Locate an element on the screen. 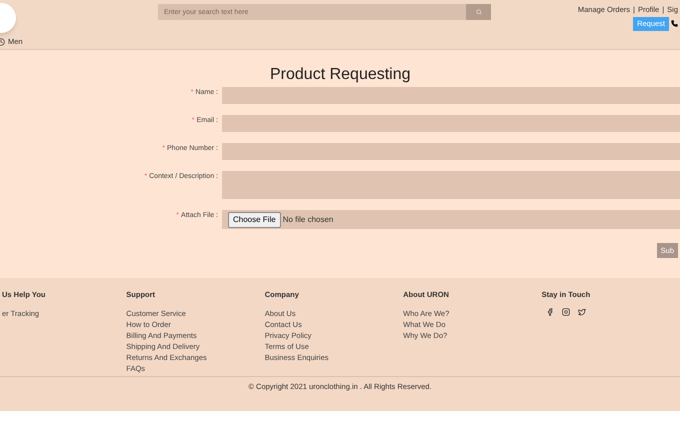  instagram-icon is located at coordinates (566, 312).